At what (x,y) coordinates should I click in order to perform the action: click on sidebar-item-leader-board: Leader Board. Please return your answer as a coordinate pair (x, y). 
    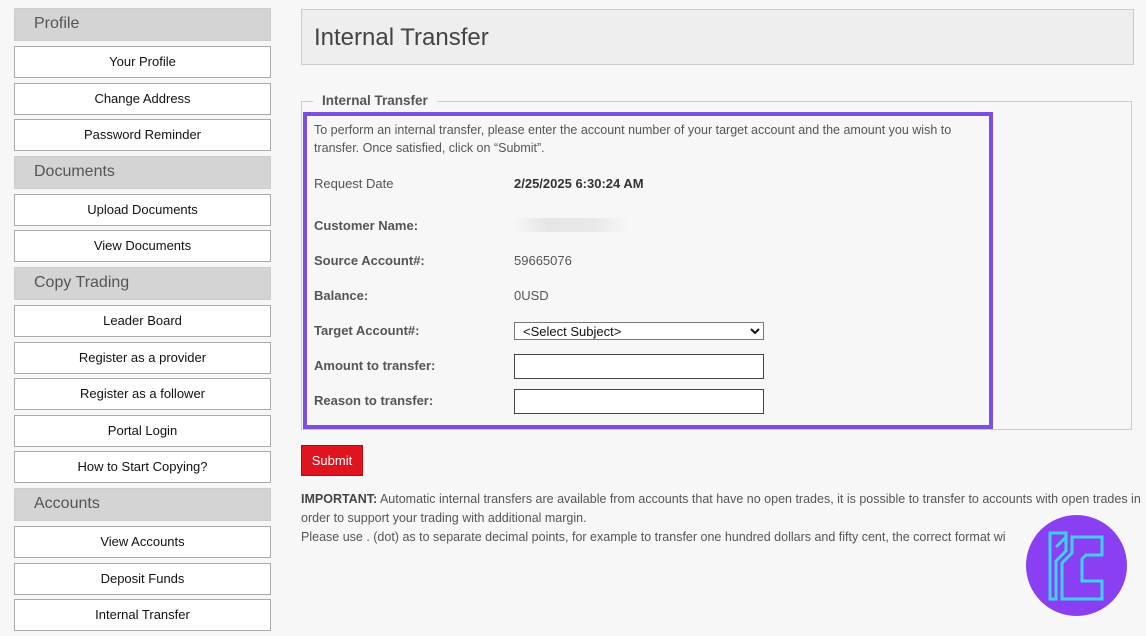
    Looking at the image, I should click on (142, 320).